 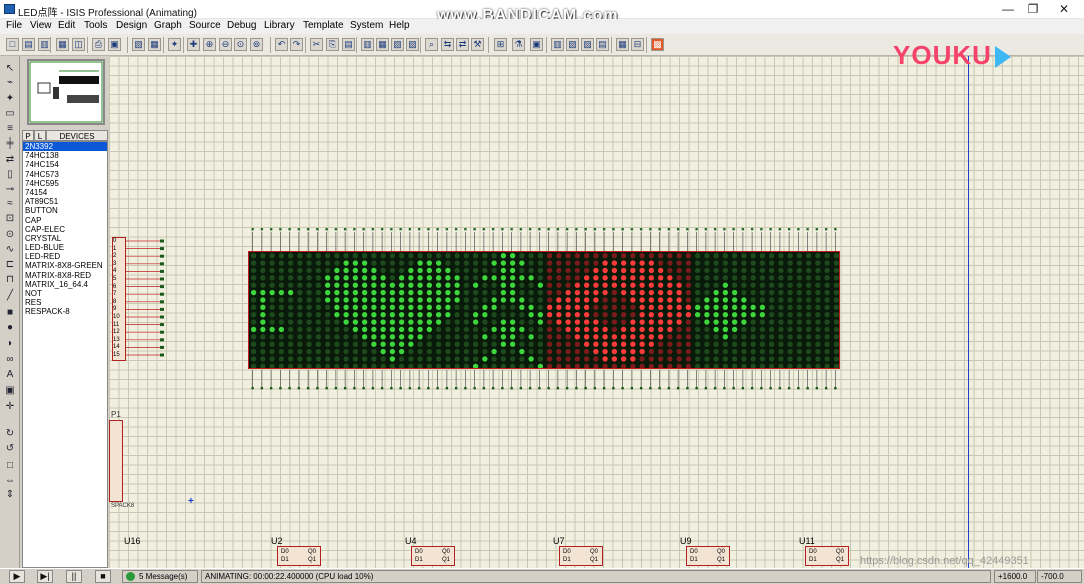 I want to click on device-item: RES, so click(x=65, y=302).